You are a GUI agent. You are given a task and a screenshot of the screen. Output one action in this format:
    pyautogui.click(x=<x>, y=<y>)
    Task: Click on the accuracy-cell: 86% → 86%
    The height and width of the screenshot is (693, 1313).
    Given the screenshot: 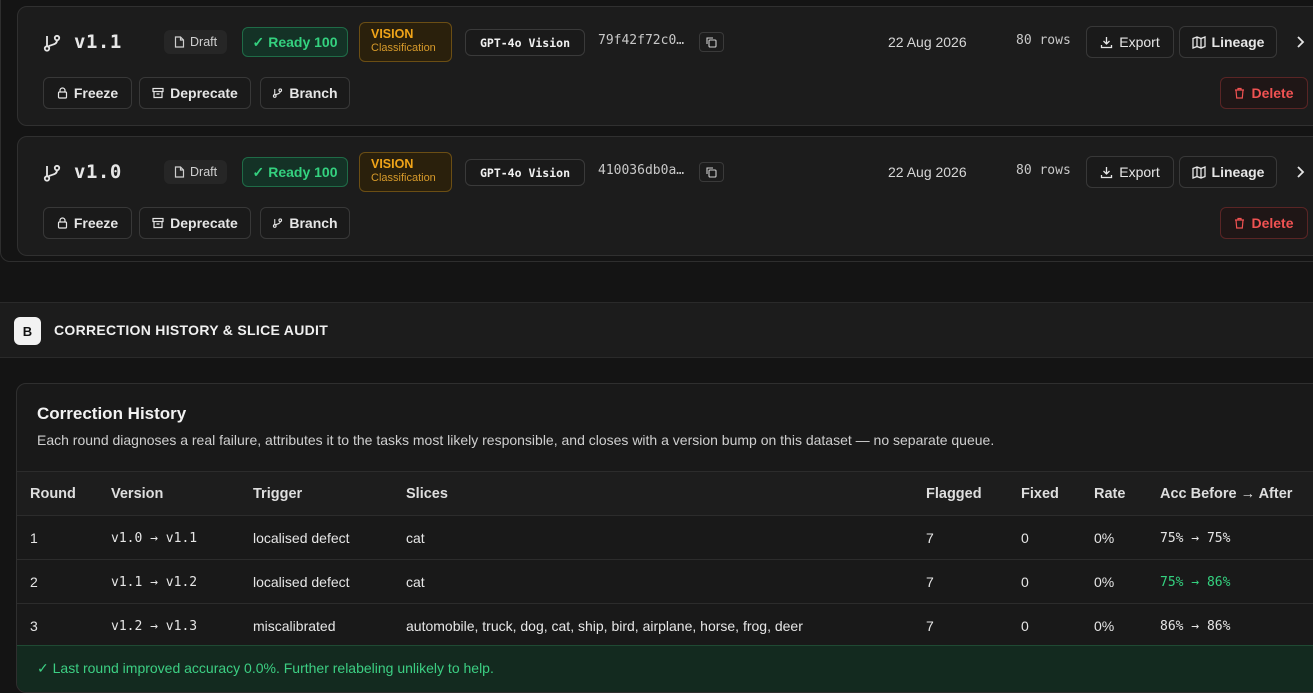 What is the action you would take?
    pyautogui.click(x=1195, y=626)
    